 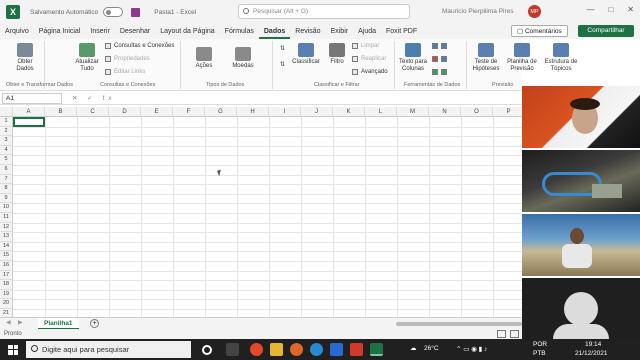 I want to click on filtro-button: Filtro, so click(x=337, y=54).